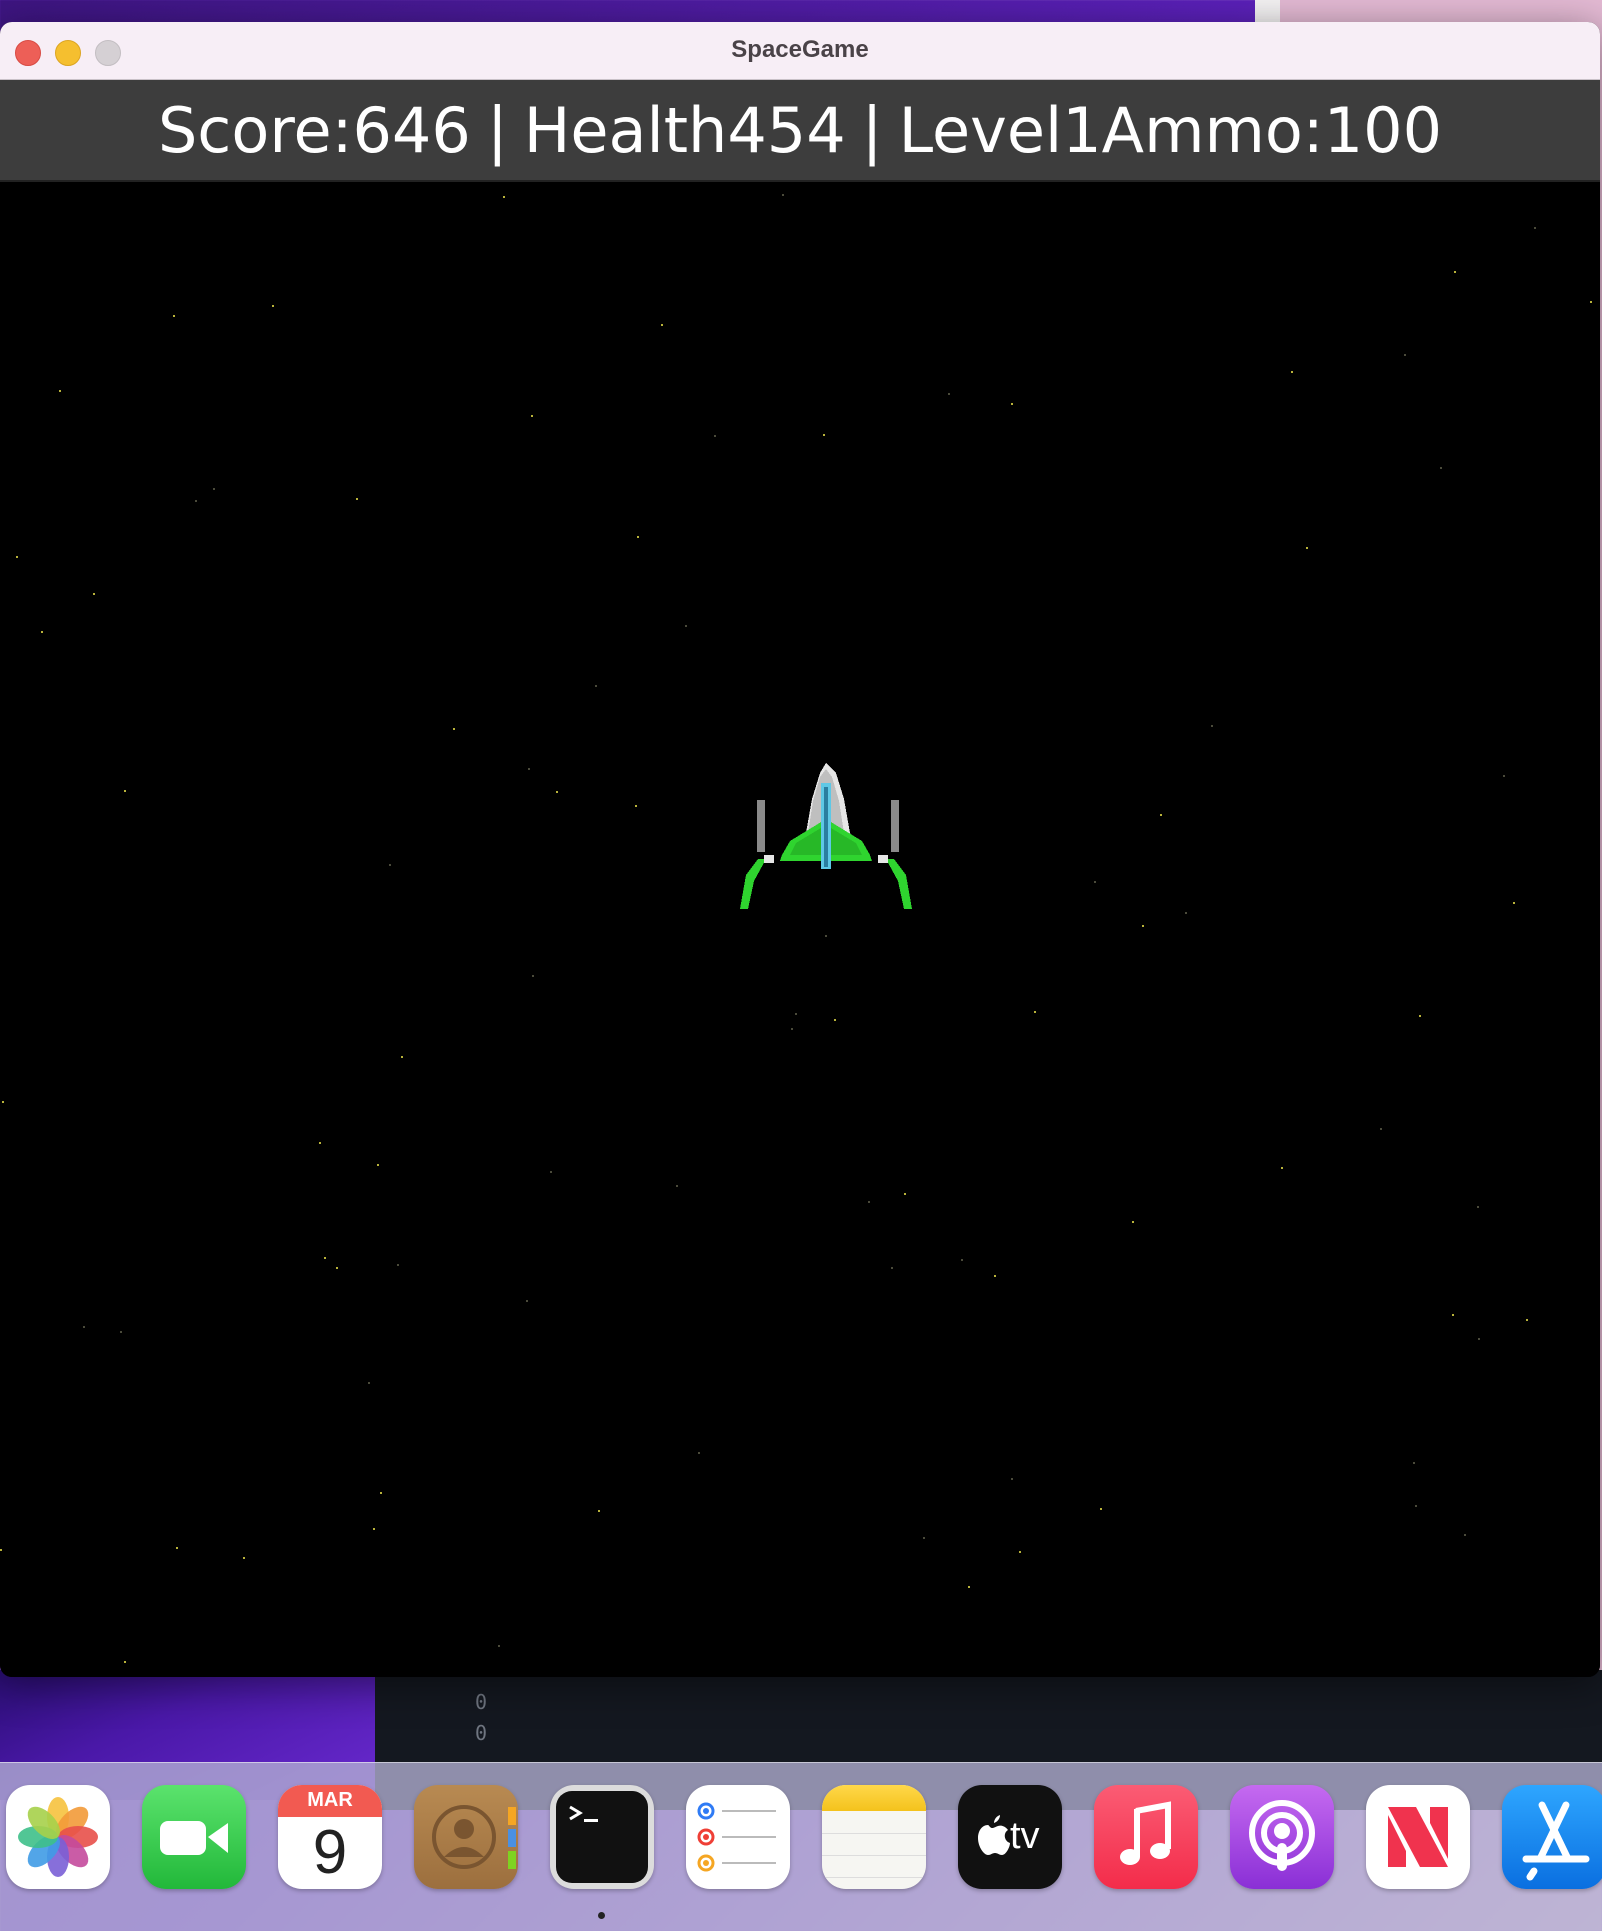 The height and width of the screenshot is (1931, 1602). I want to click on calendar-icon: MAR 9, so click(330, 1837).